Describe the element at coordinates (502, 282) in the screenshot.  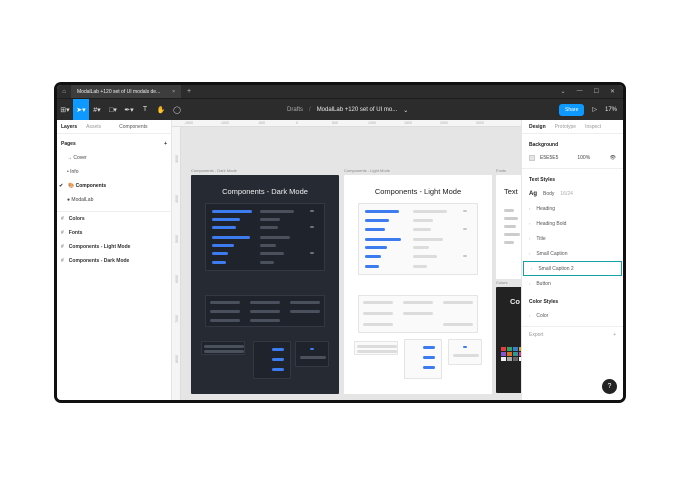
I see `frame-label-colors: Colors` at that location.